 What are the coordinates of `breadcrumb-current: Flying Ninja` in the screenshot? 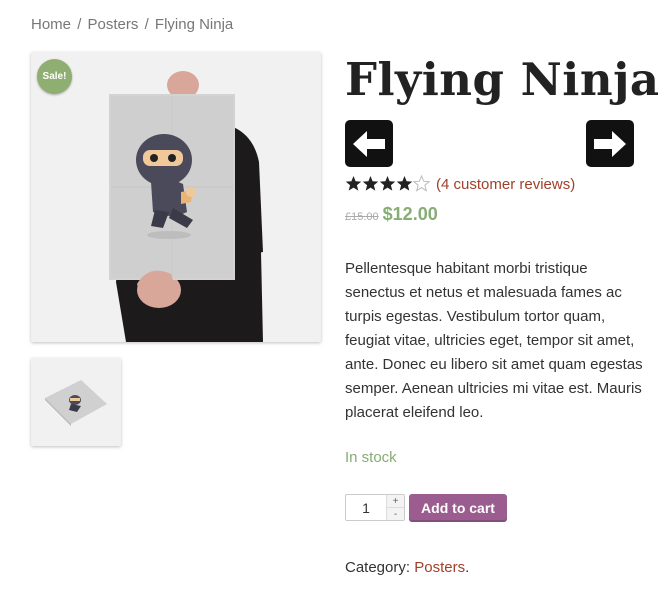 It's located at (194, 24).